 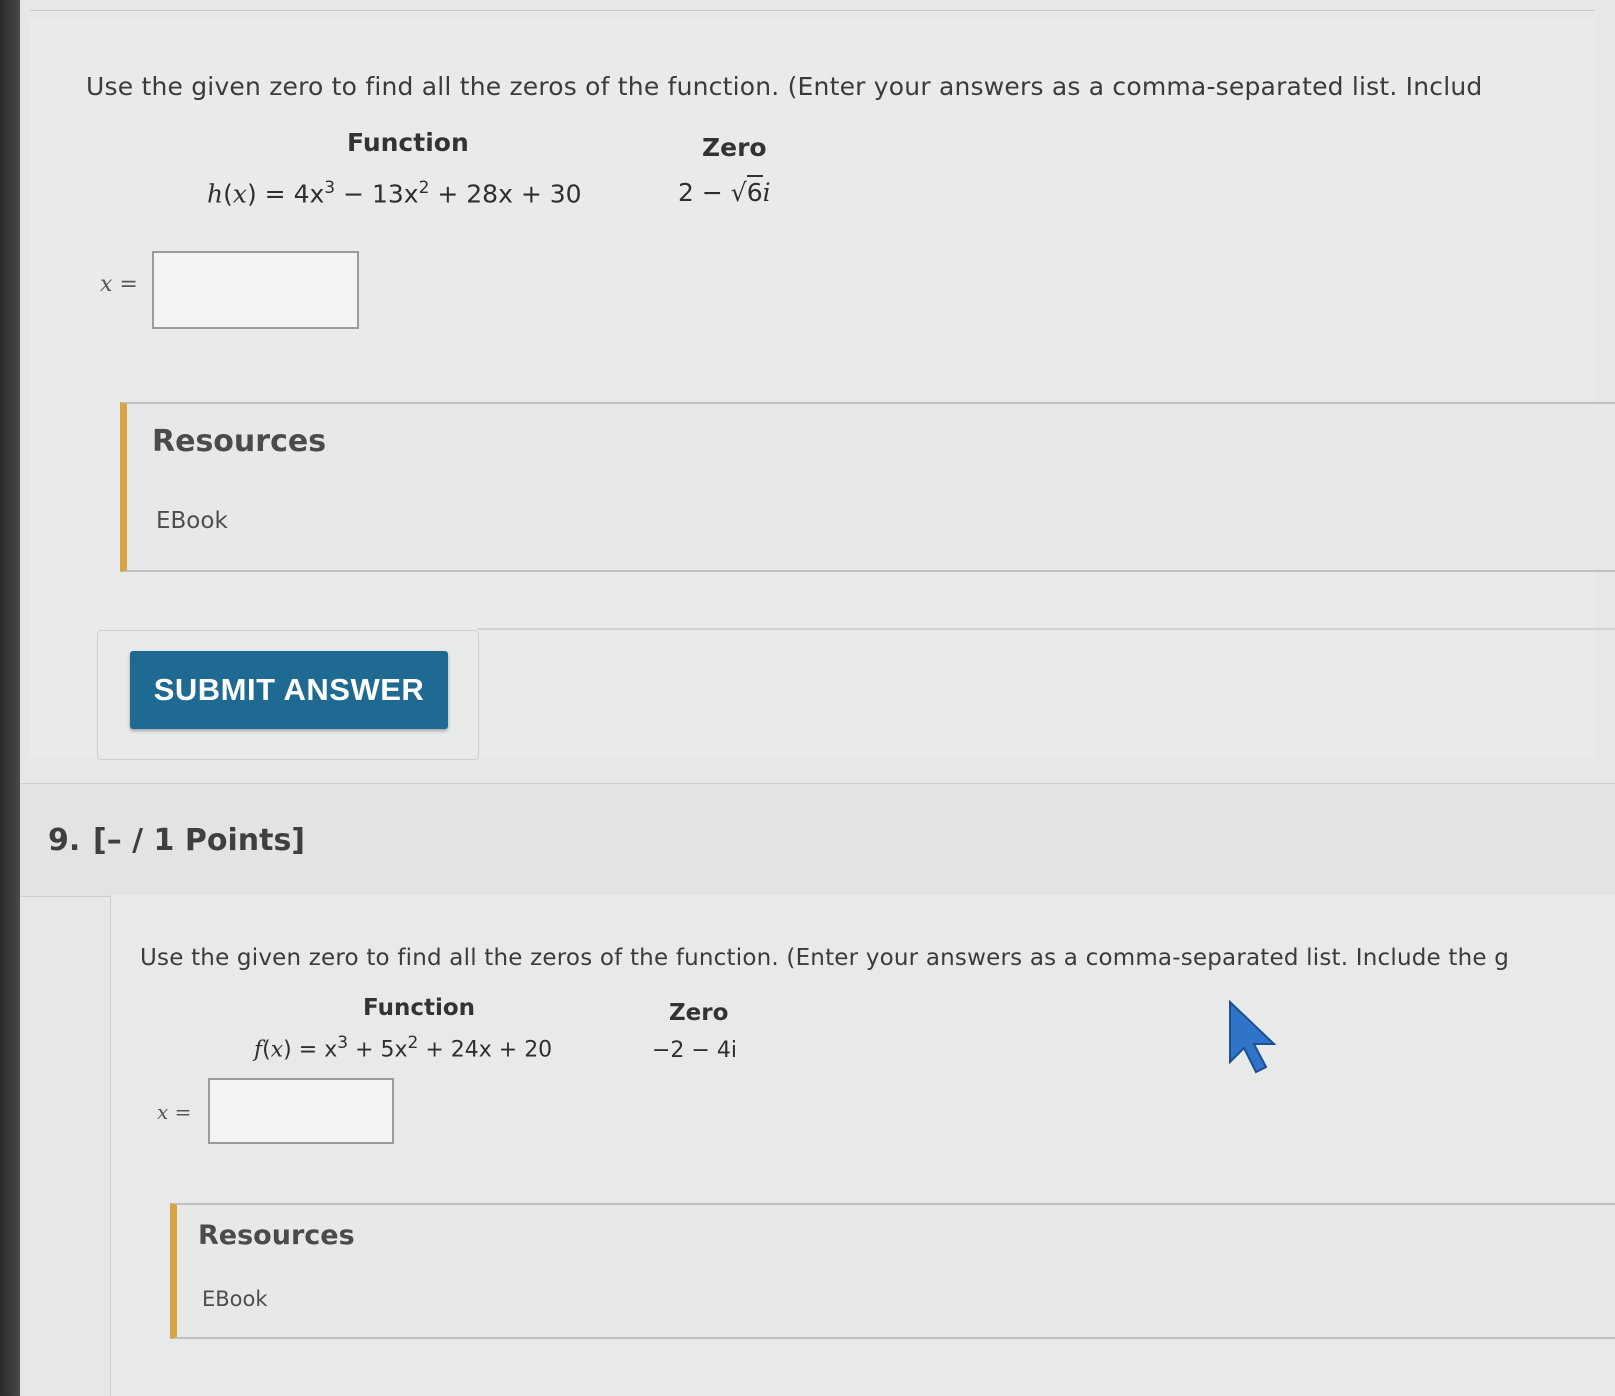 I want to click on term-3: + 24x + 20, so click(x=489, y=1050).